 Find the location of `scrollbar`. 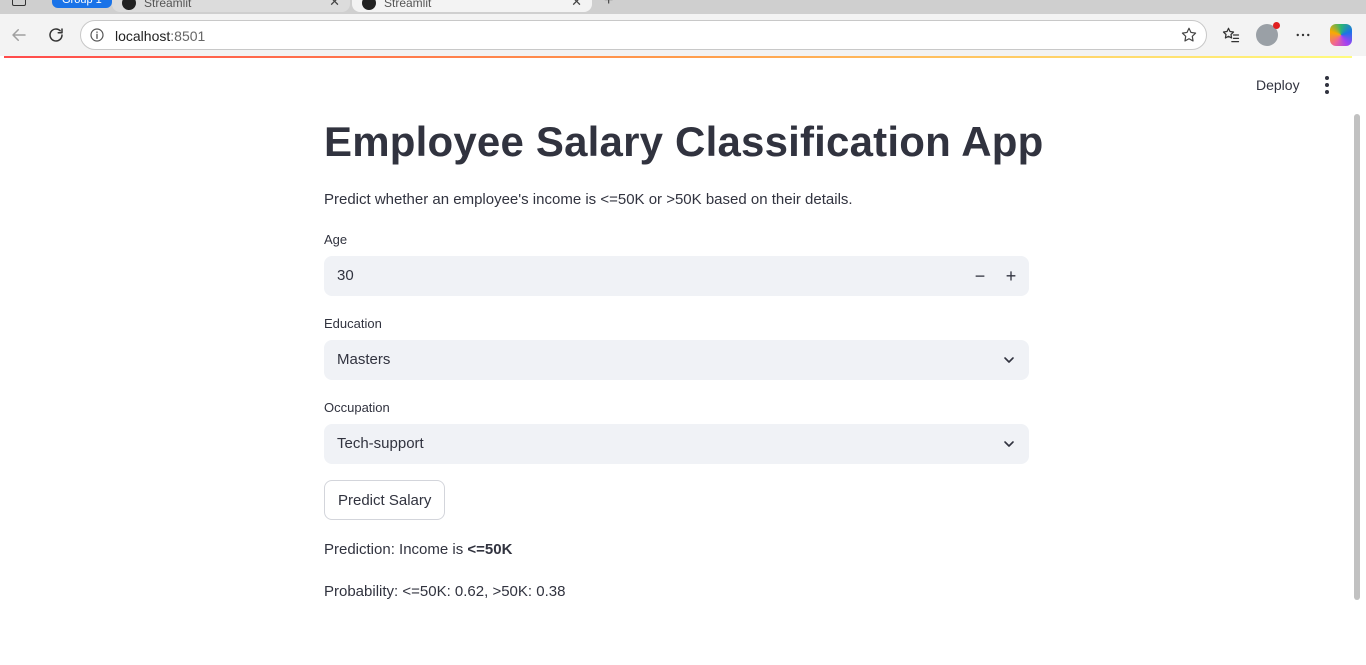

scrollbar is located at coordinates (1357, 360).